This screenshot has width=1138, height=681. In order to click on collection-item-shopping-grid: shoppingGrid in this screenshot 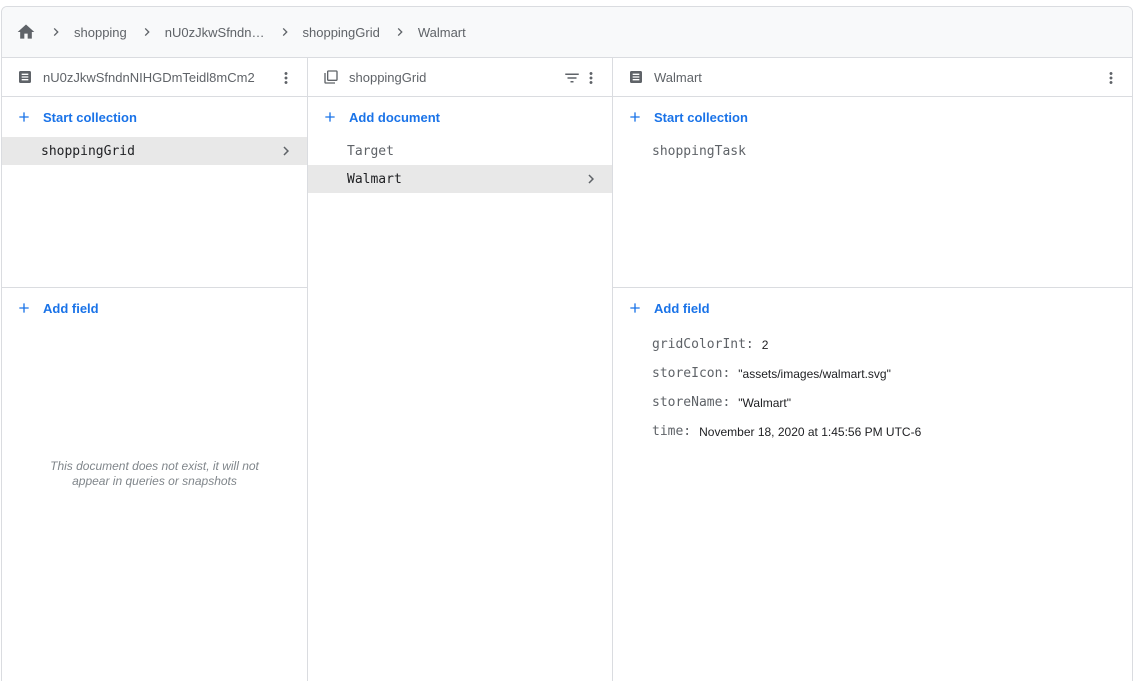, I will do `click(154, 151)`.